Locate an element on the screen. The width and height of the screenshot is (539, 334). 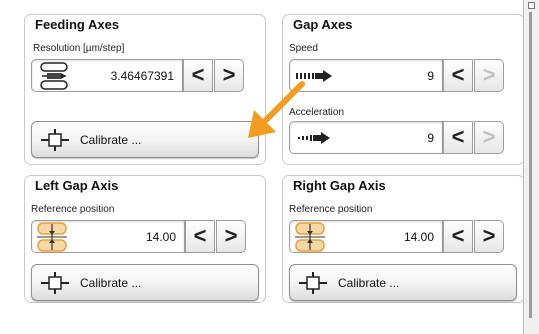
resolution-decrement-button: < is located at coordinates (198, 75).